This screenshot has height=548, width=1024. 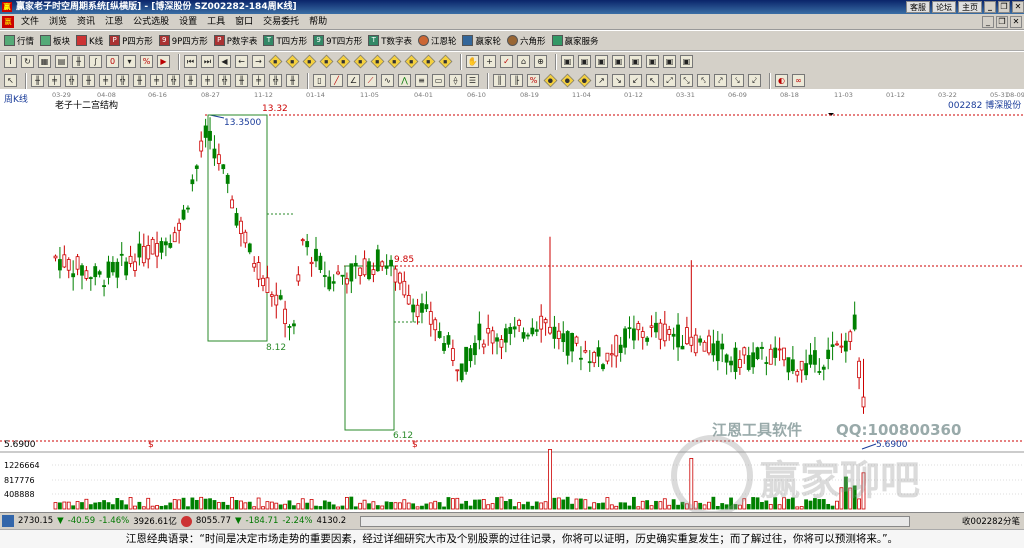 What do you see at coordinates (190, 80) in the screenshot?
I see `gann-line-10-icon: ╫` at bounding box center [190, 80].